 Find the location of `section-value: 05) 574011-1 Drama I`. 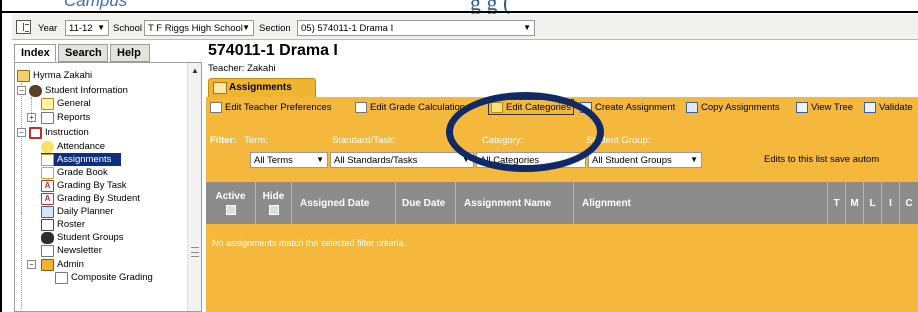

section-value: 05) 574011-1 Drama I is located at coordinates (347, 28).